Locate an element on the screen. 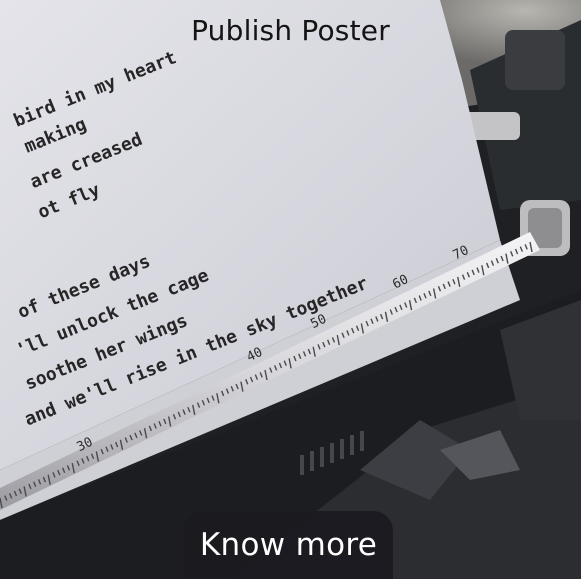 The image size is (581, 579). know-more-button: Know more is located at coordinates (288, 545).